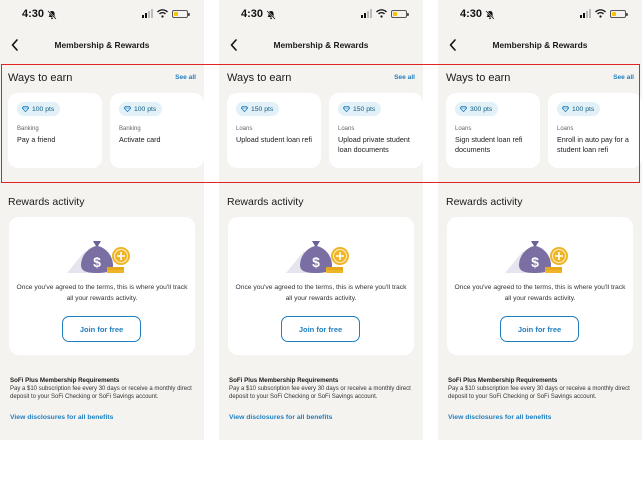 The height and width of the screenshot is (495, 642). What do you see at coordinates (55, 130) in the screenshot?
I see `earn-card: 100 pts Banking Pay a friend` at bounding box center [55, 130].